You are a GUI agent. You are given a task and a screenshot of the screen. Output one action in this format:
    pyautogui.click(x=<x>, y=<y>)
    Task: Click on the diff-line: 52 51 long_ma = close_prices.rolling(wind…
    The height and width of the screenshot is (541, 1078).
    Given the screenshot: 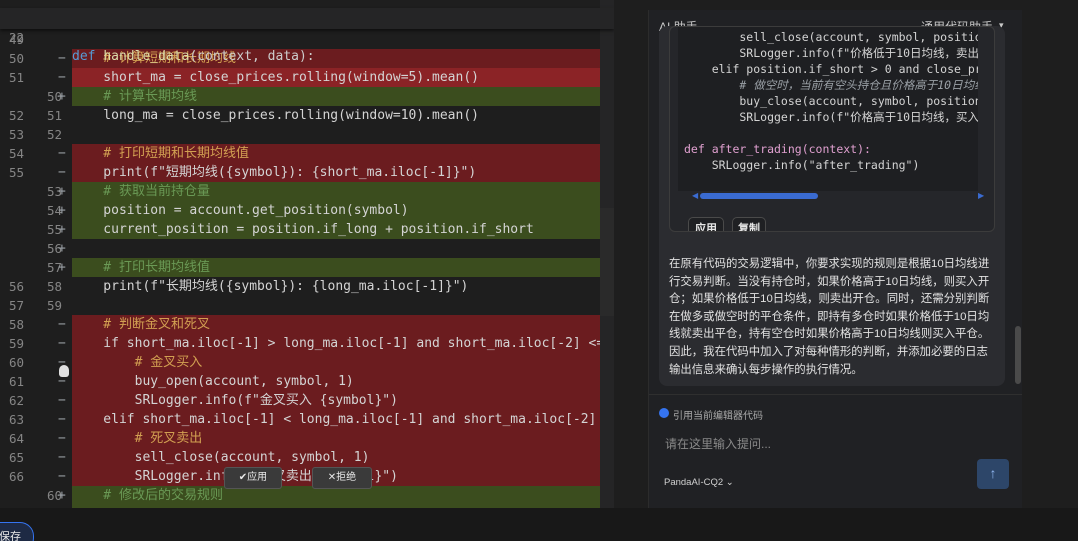 What is the action you would take?
    pyautogui.click(x=307, y=115)
    